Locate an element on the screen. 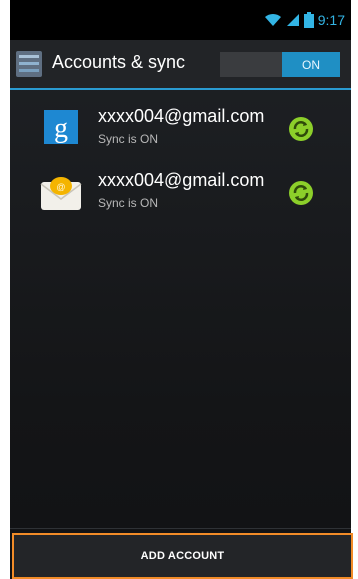 The image size is (358, 579). action-bar: Accounts & sync ON is located at coordinates (180, 65).